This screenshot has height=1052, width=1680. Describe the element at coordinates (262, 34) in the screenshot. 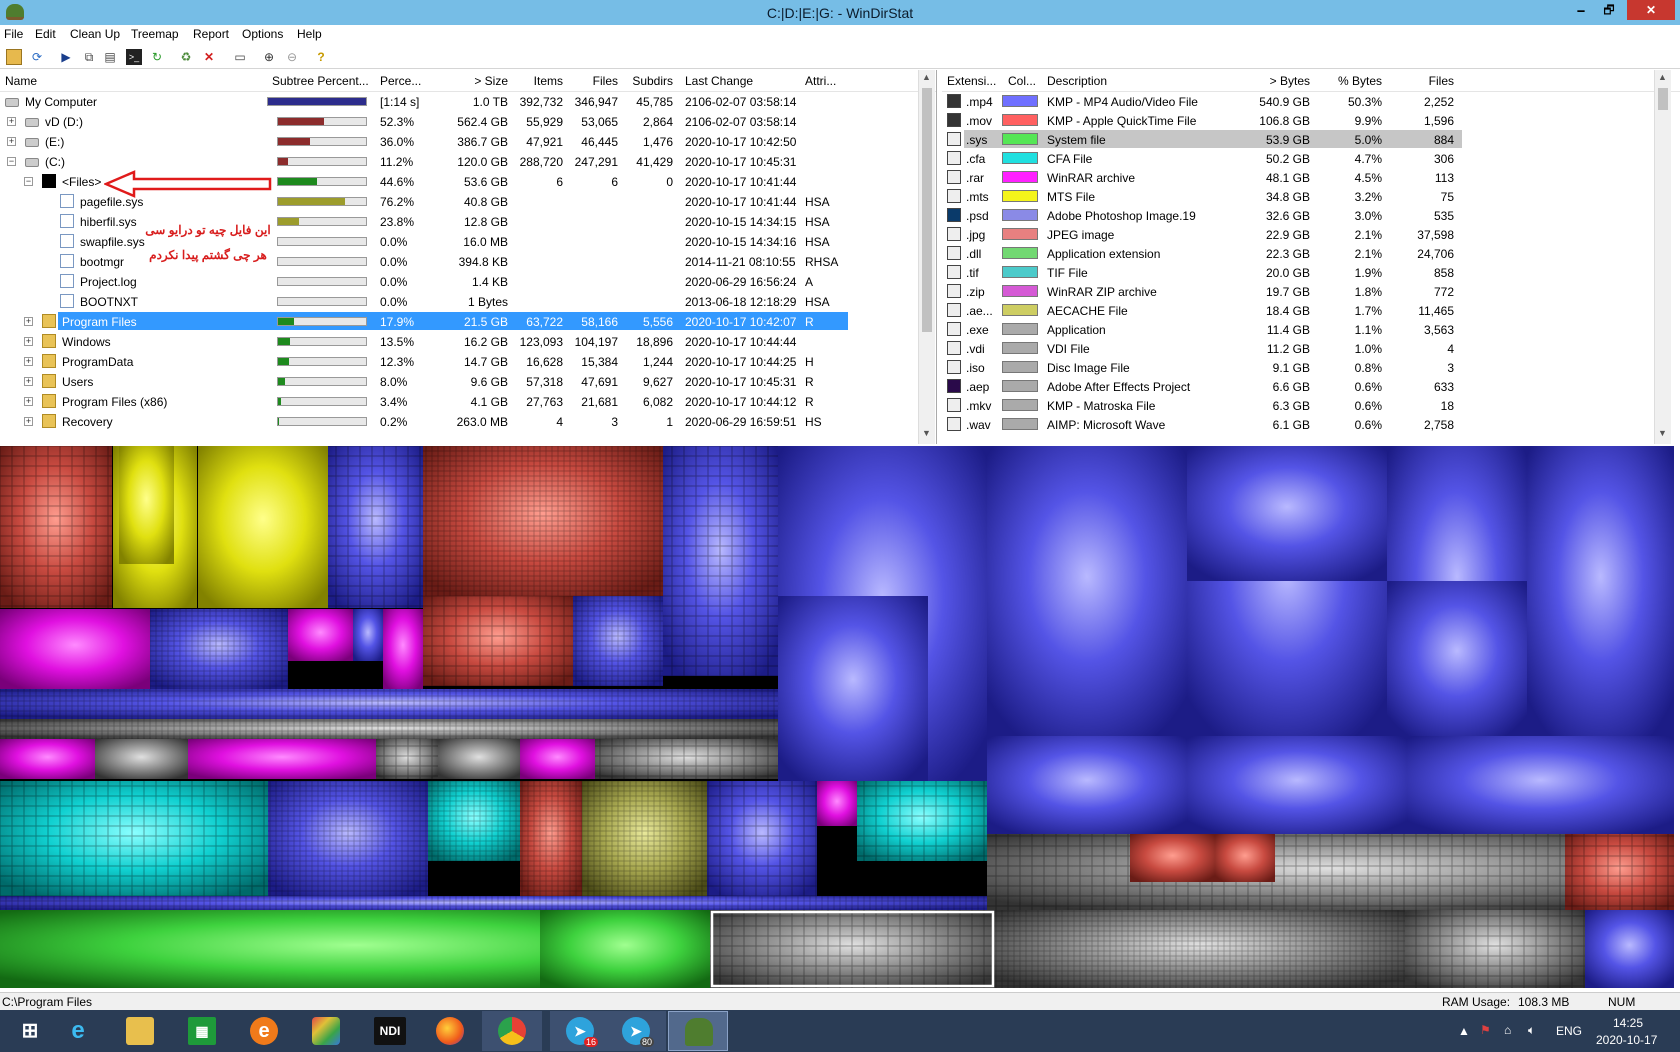

I see `menu-options: Options` at that location.